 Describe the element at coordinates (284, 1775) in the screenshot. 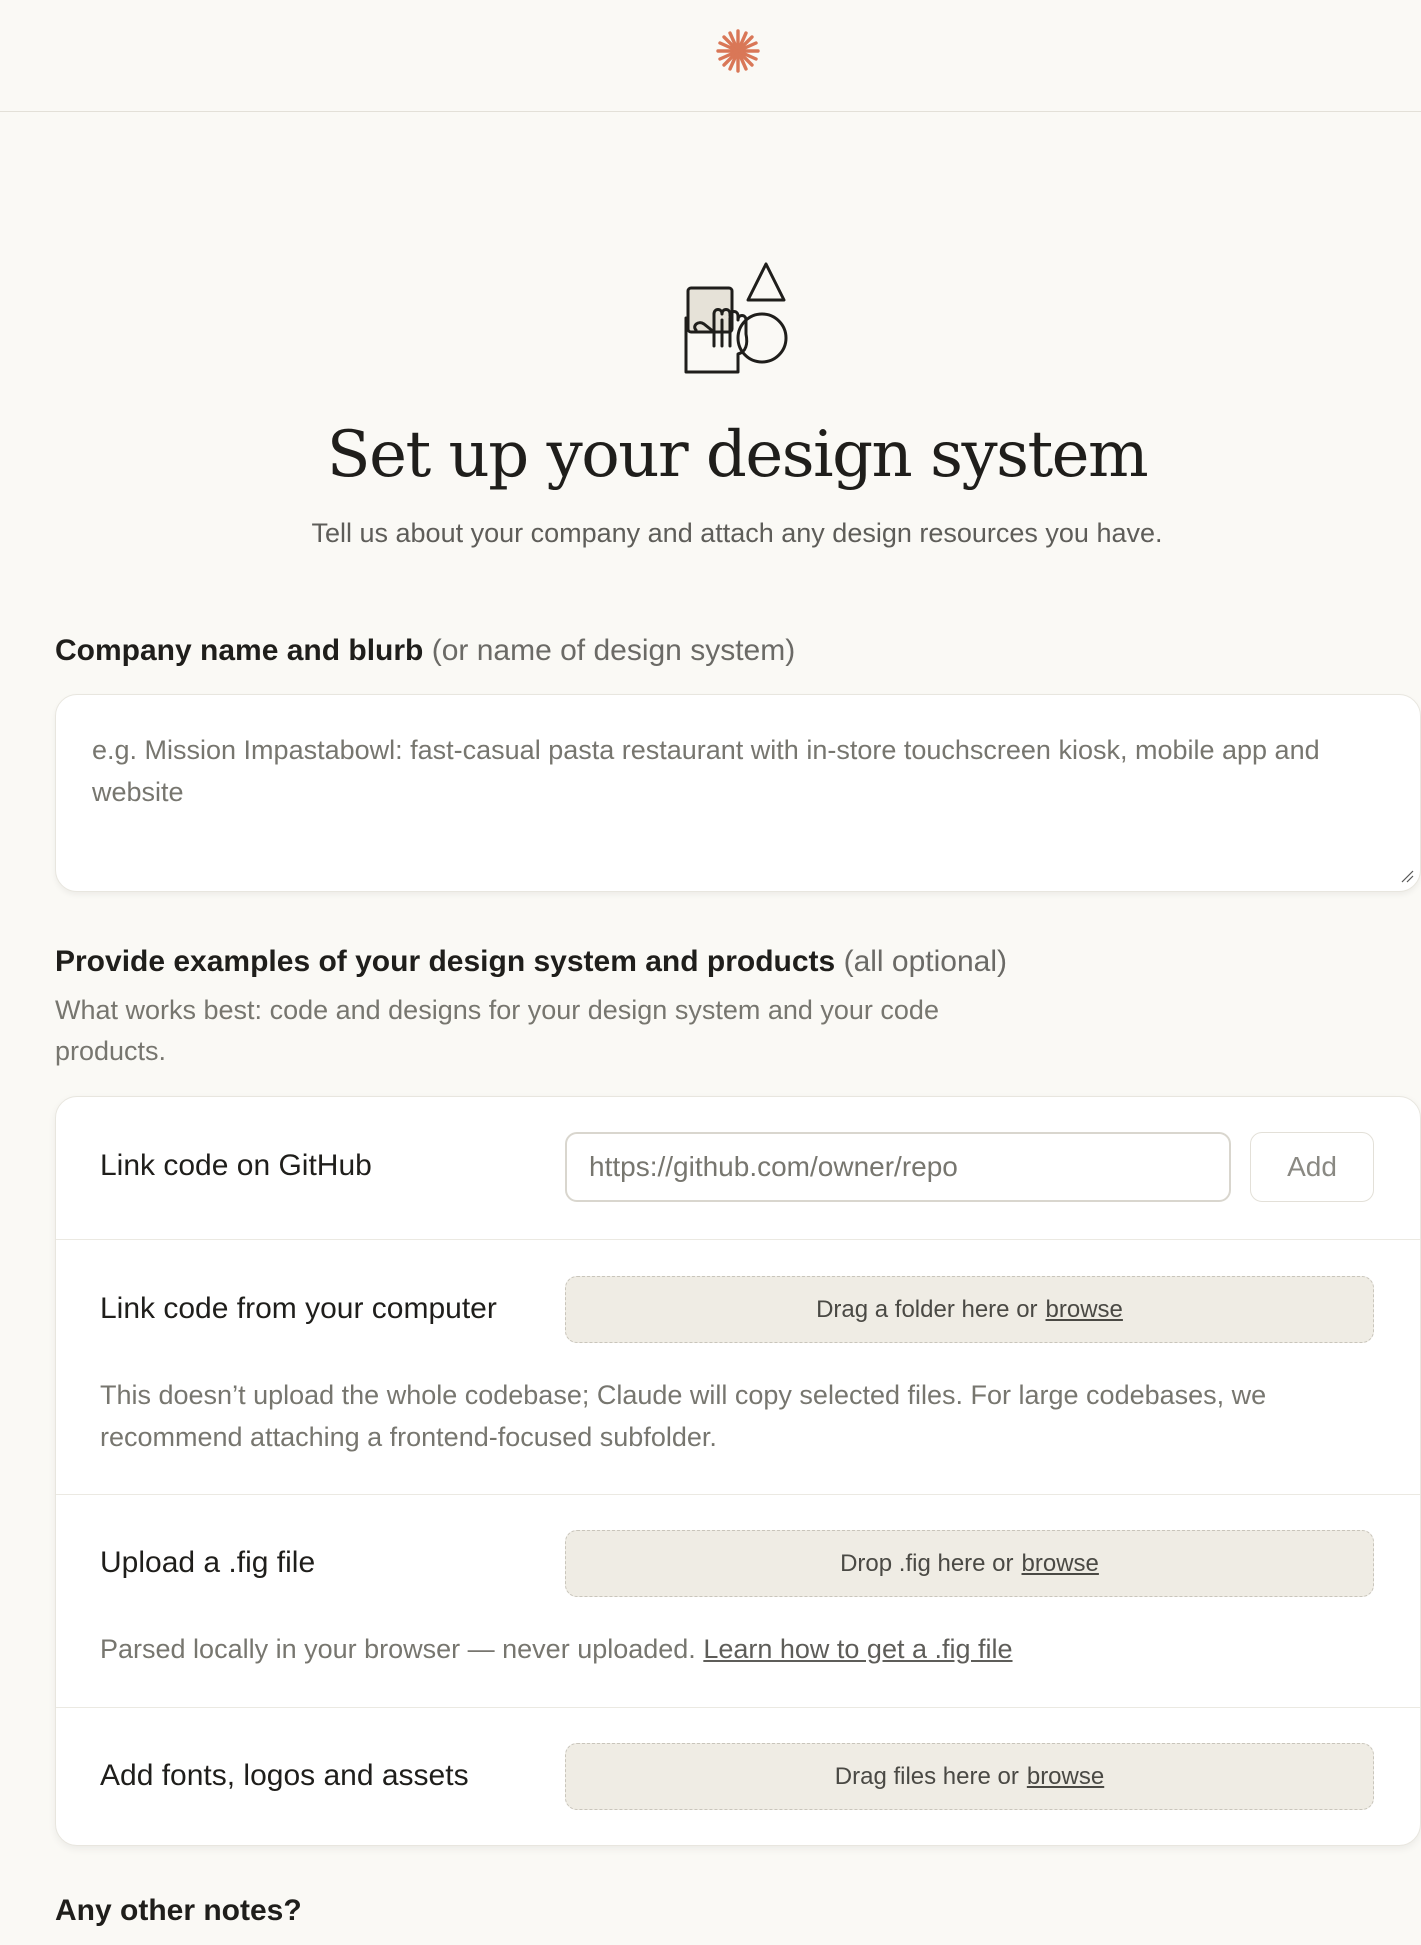

I see `assets-label: Add fonts, logos and assets` at that location.